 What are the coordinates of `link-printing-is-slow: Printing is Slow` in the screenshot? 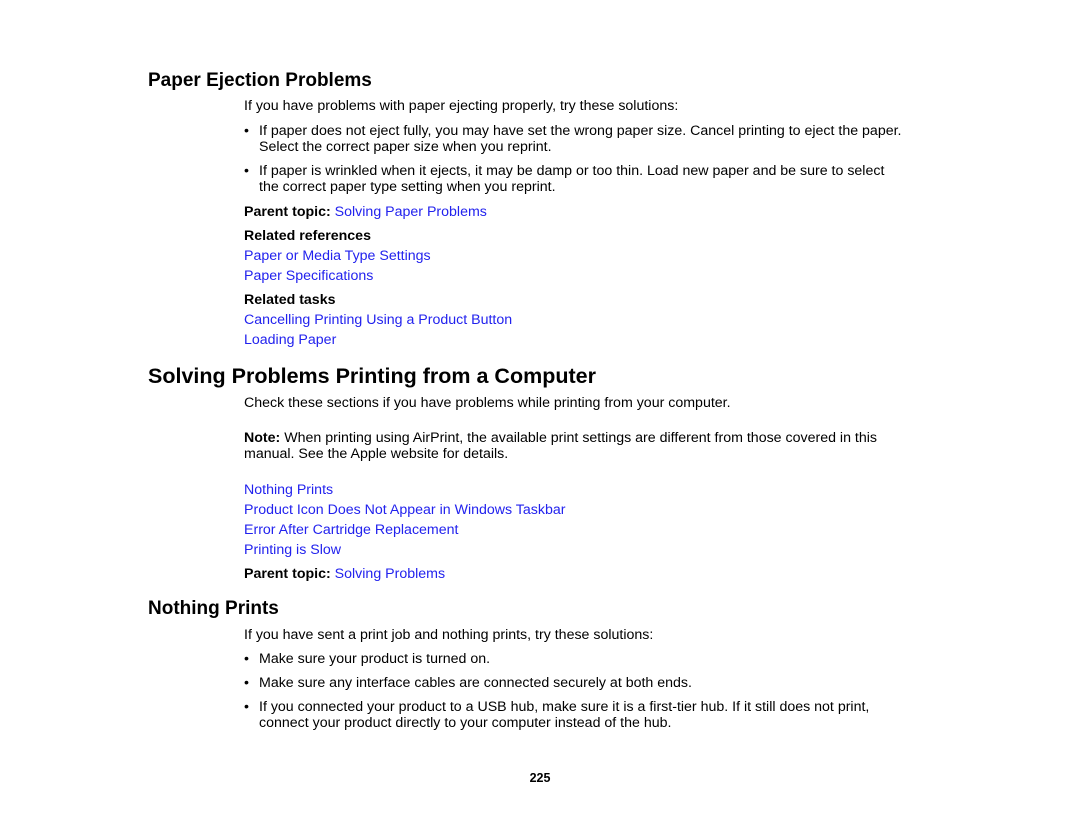 It's located at (292, 550).